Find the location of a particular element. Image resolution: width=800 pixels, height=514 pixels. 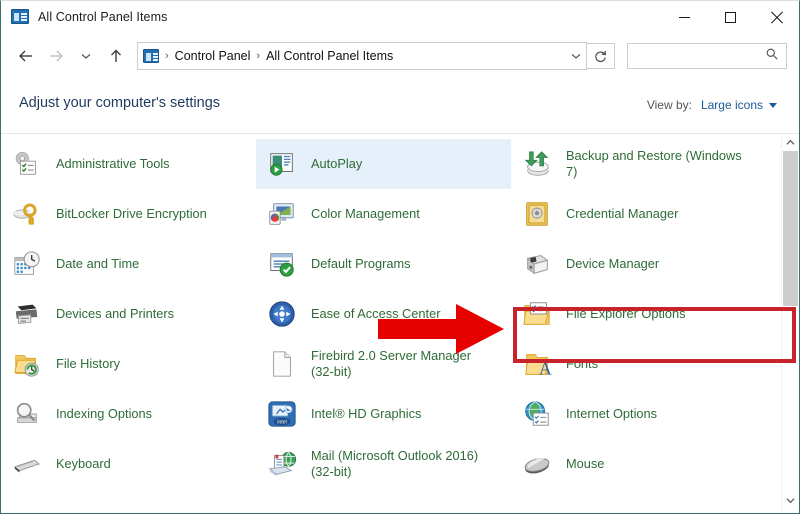

item-label: Indexing Options is located at coordinates (104, 413).